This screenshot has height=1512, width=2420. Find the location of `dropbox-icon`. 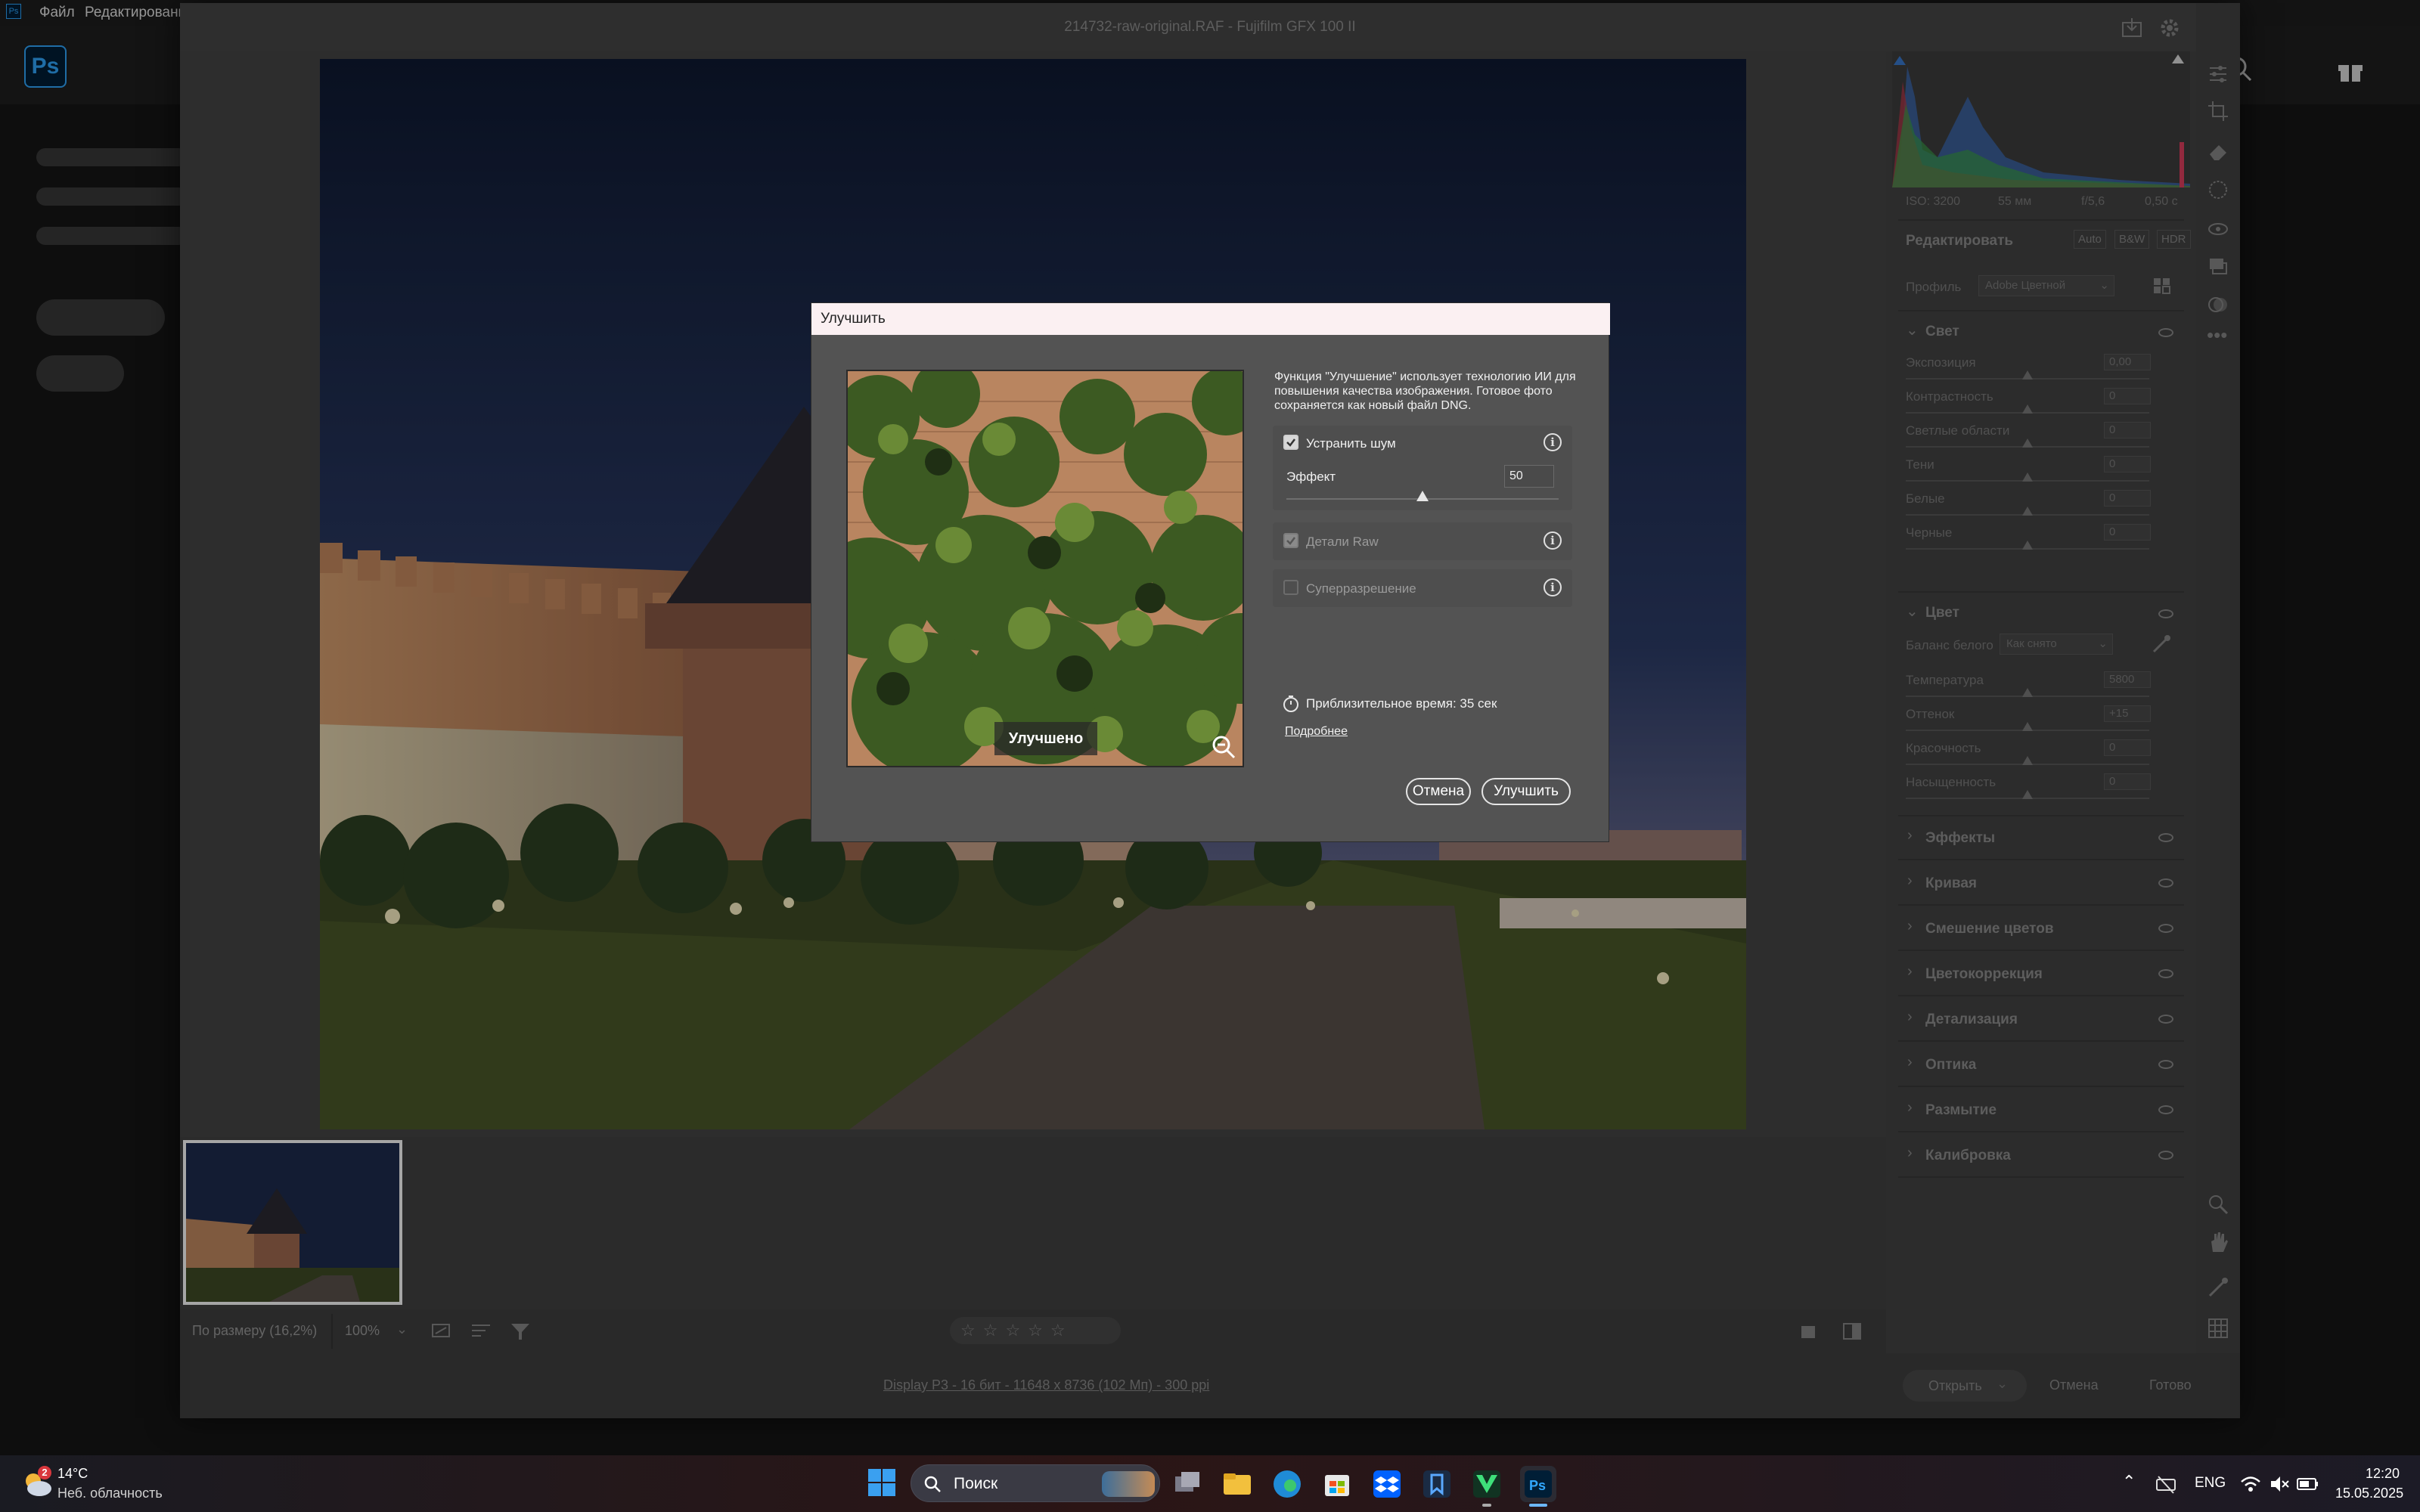

dropbox-icon is located at coordinates (1387, 1484).